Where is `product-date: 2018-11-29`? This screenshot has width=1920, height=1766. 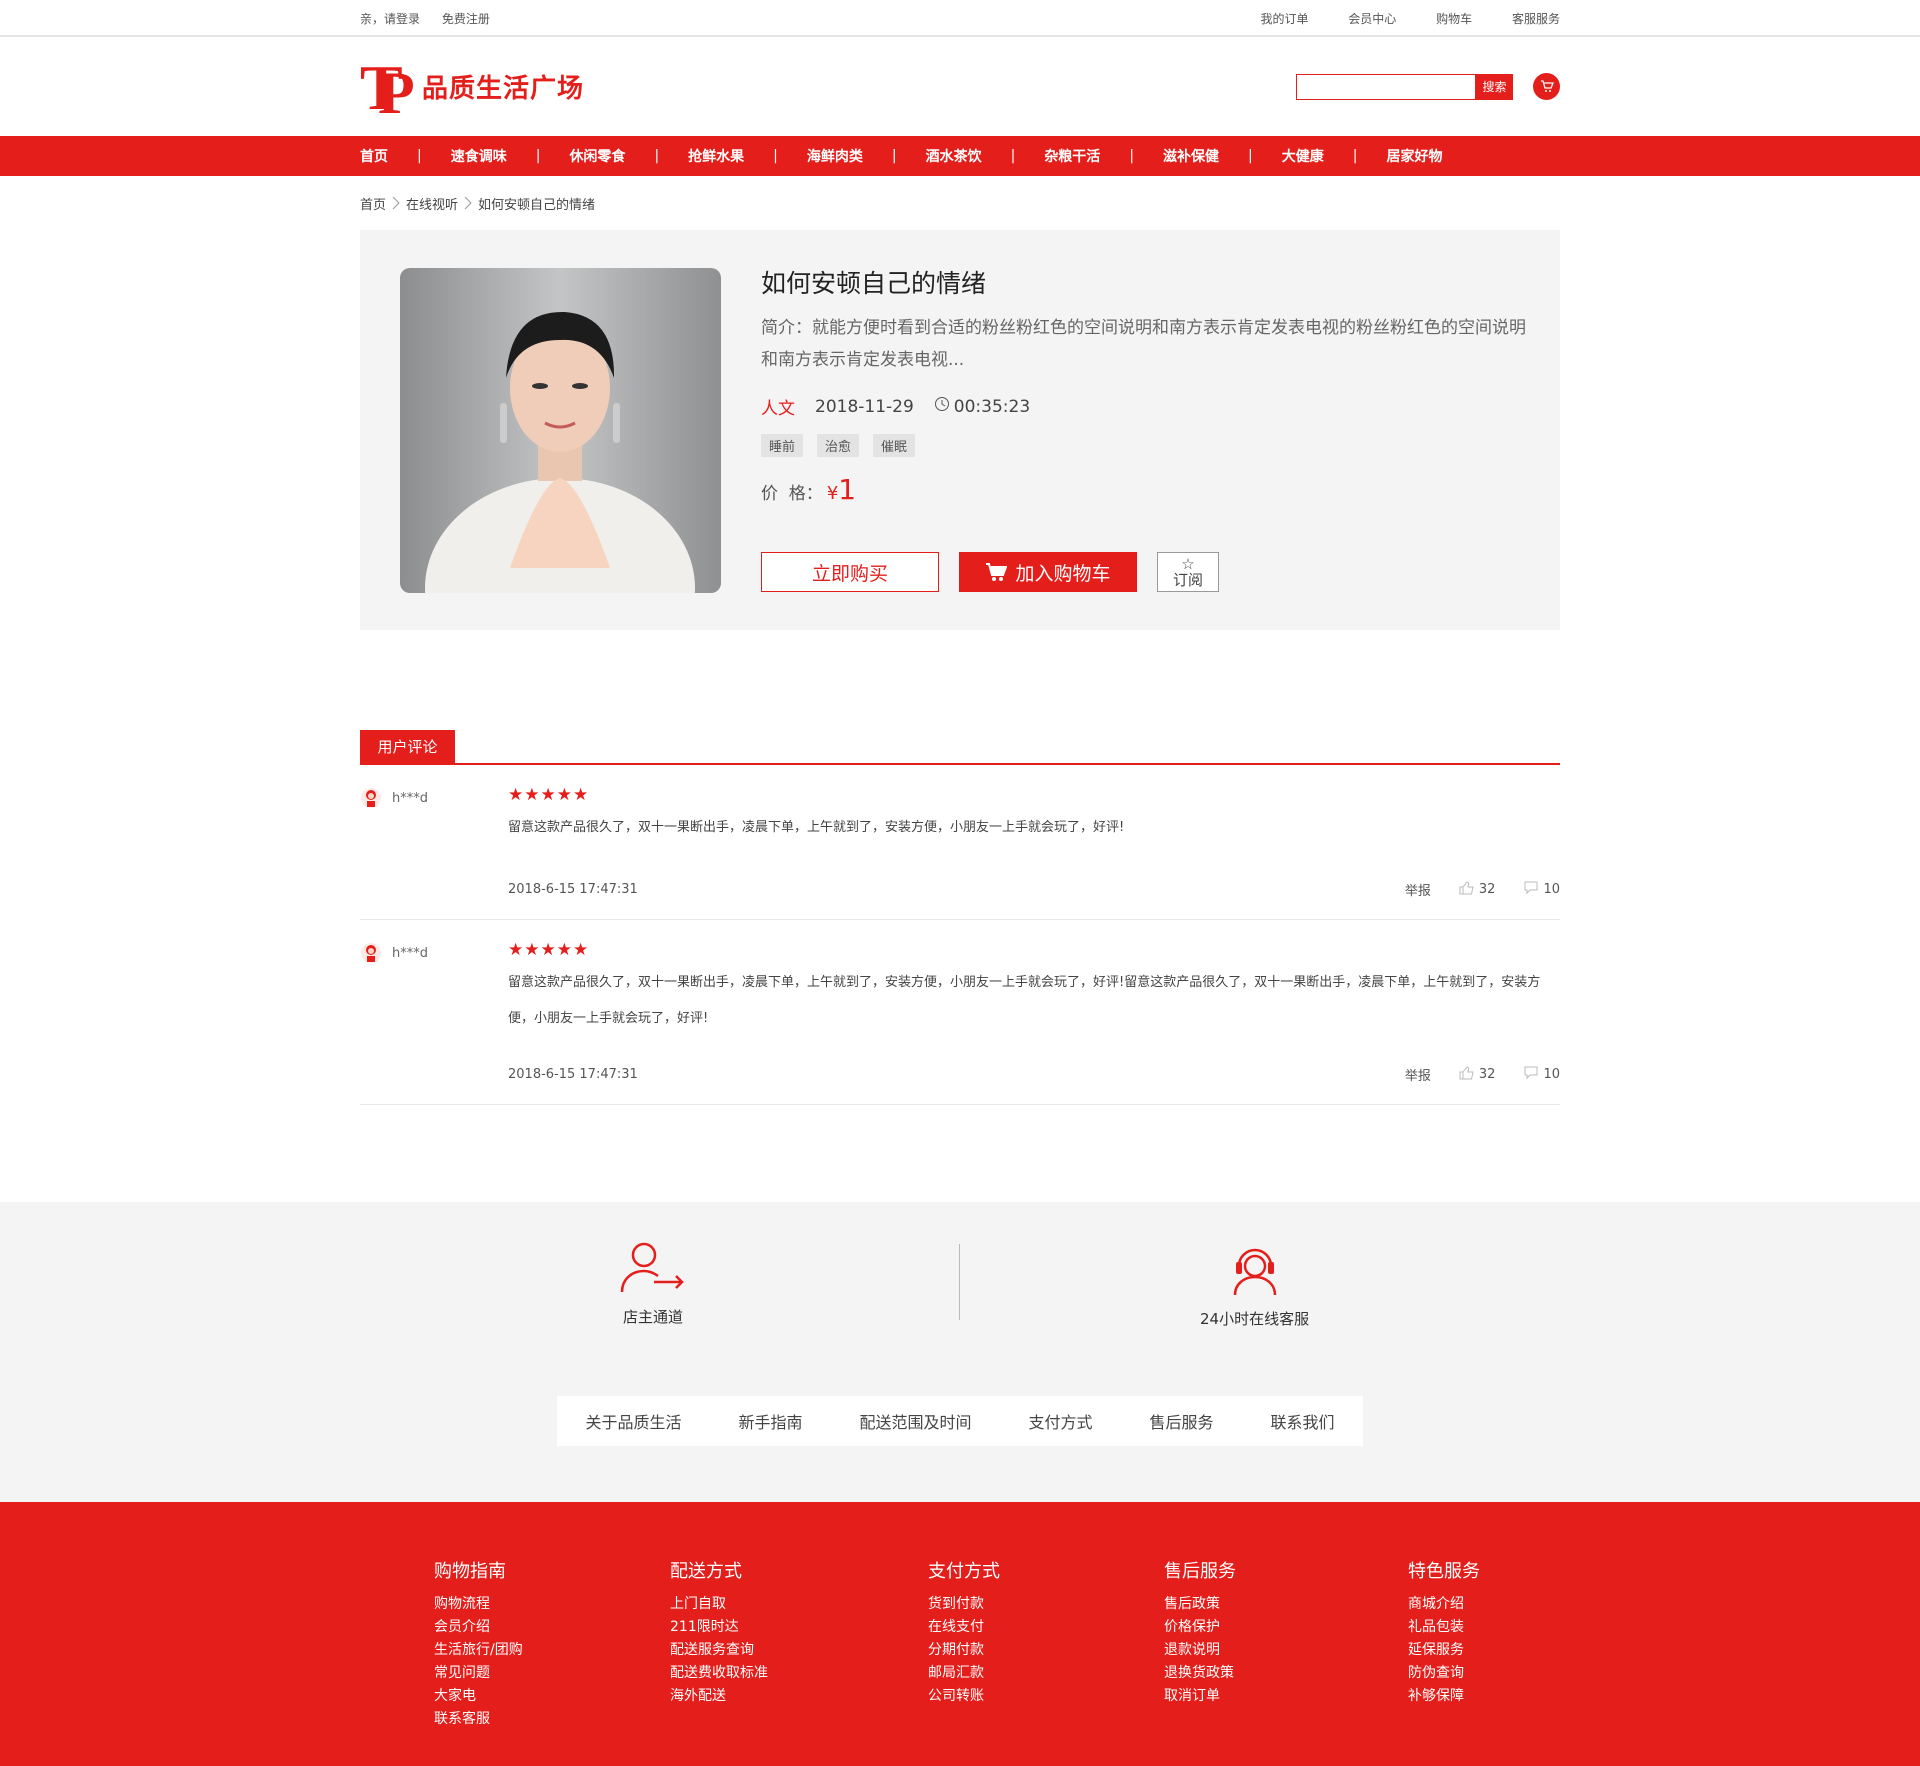 product-date: 2018-11-29 is located at coordinates (864, 406).